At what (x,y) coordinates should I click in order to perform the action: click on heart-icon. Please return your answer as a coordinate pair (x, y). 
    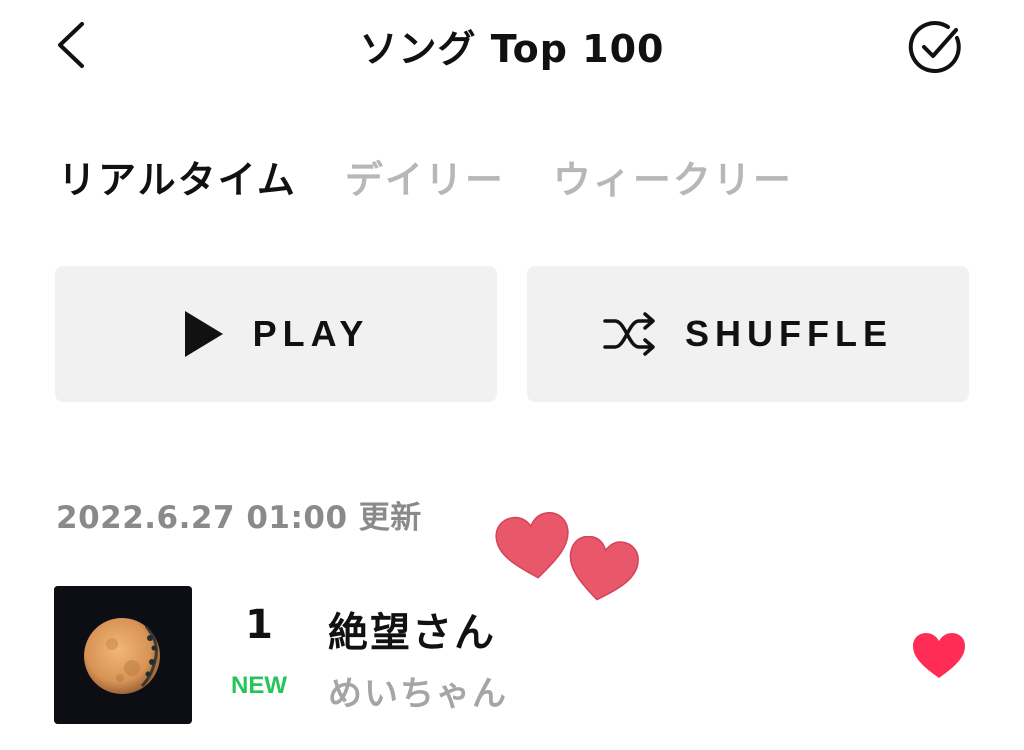
    Looking at the image, I should click on (939, 655).